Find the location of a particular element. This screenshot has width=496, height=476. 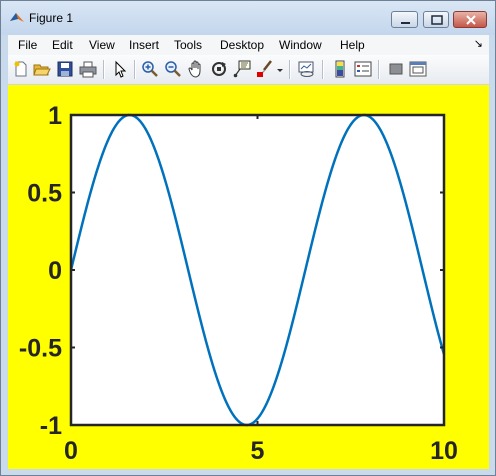

y-tick-label: -0.5 is located at coordinates (40, 349).